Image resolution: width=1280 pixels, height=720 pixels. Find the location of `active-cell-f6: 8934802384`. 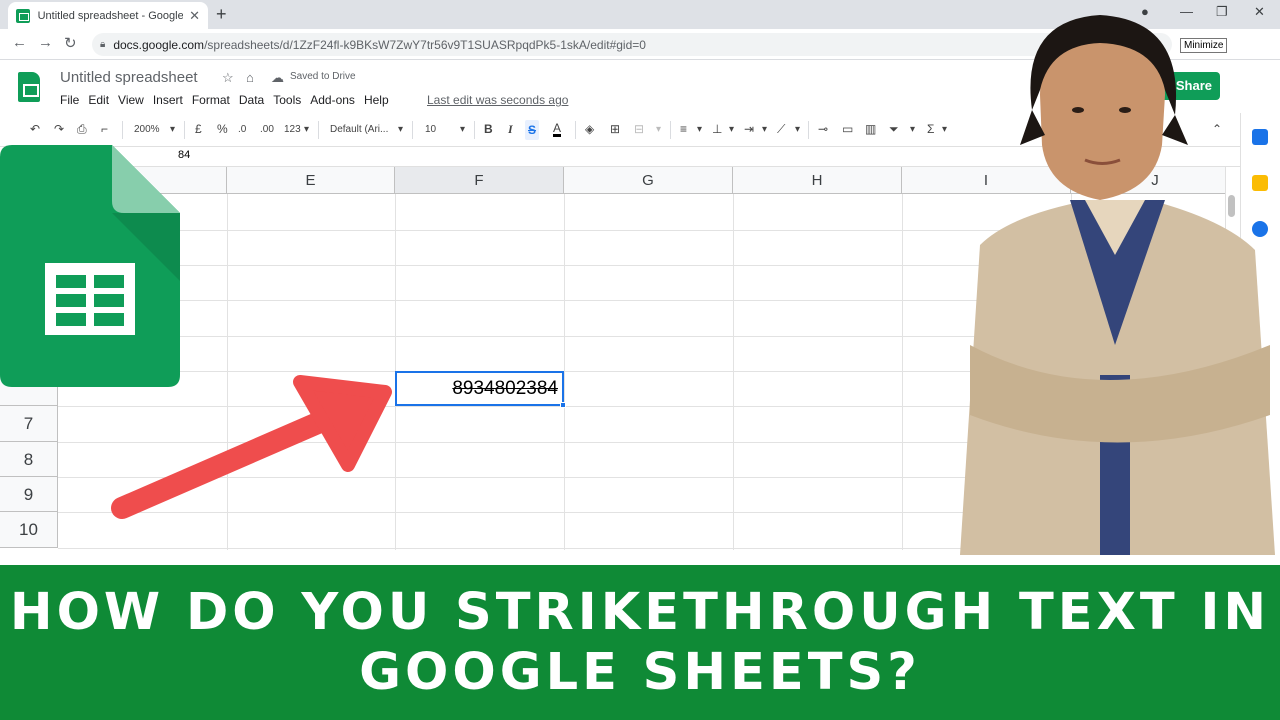

active-cell-f6: 8934802384 is located at coordinates (480, 389).